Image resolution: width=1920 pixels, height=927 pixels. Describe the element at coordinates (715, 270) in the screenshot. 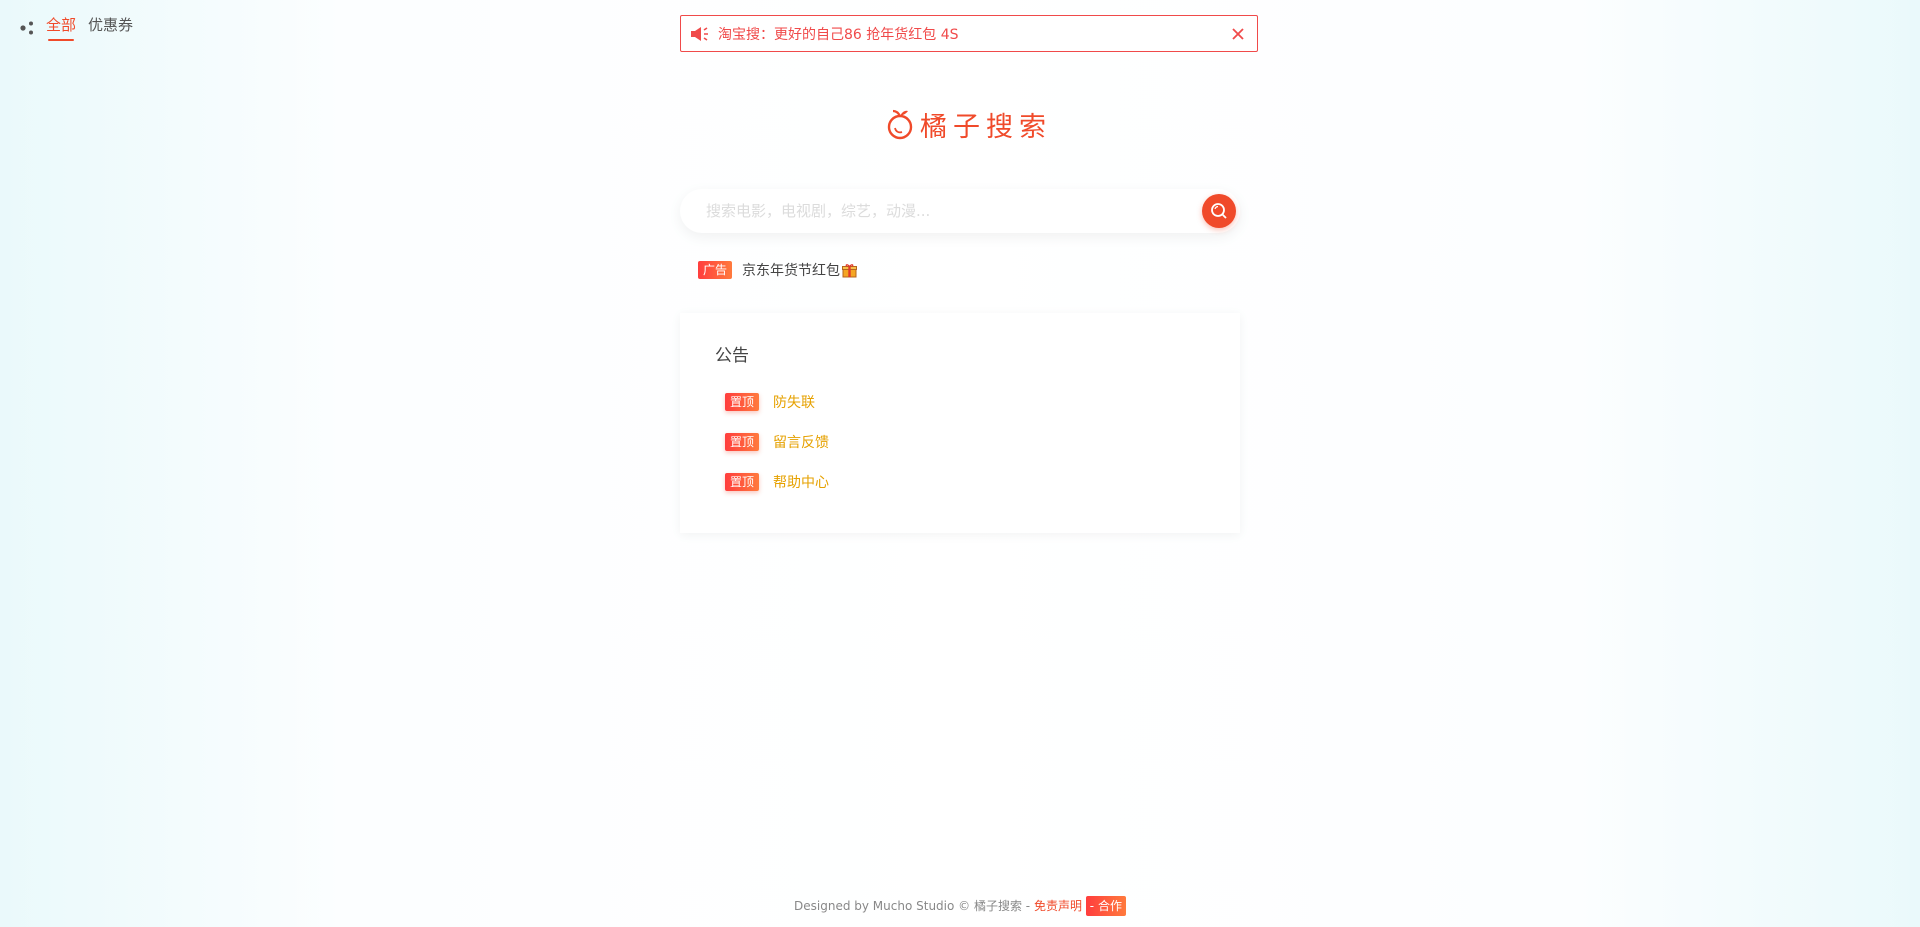

I see `ad-badge: 广告` at that location.